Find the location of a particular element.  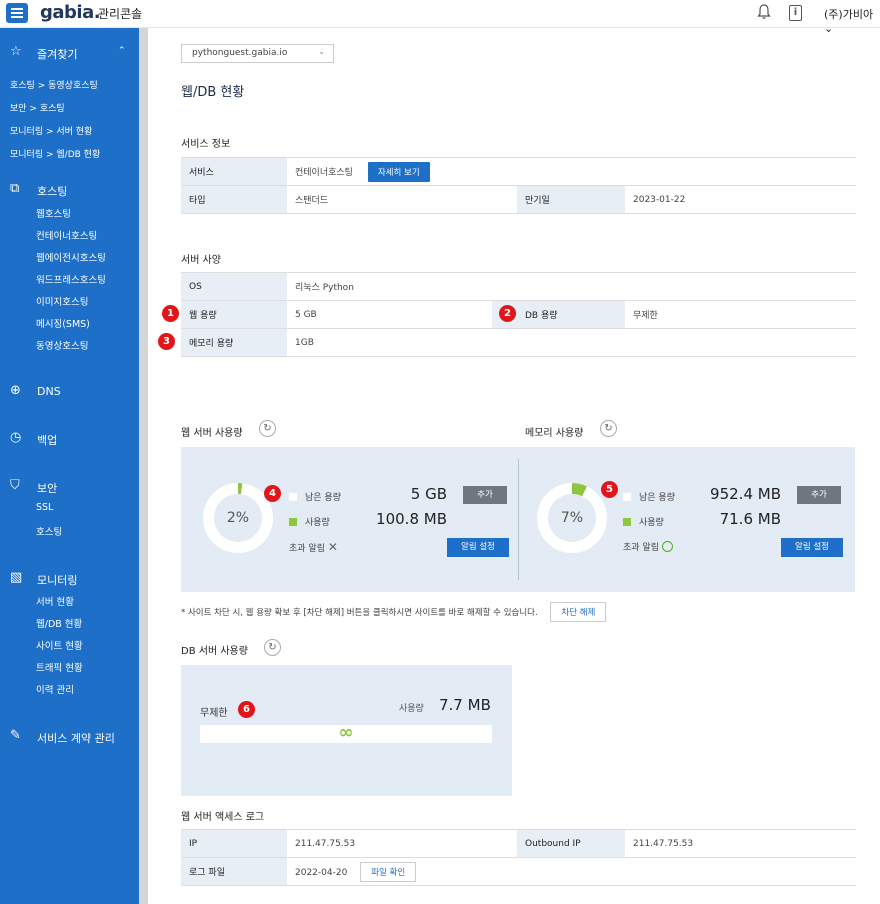

unblock-button: 차단 해제 is located at coordinates (578, 612).